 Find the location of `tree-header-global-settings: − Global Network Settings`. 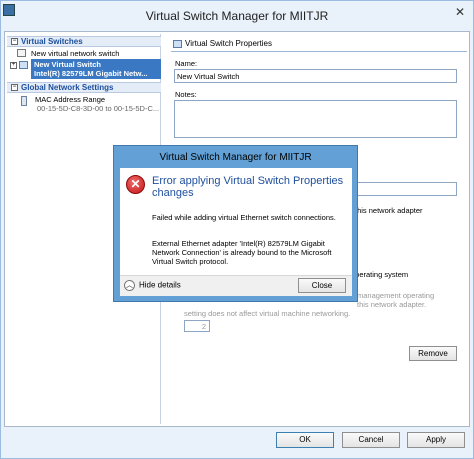

tree-header-global-settings: − Global Network Settings is located at coordinates (84, 87).